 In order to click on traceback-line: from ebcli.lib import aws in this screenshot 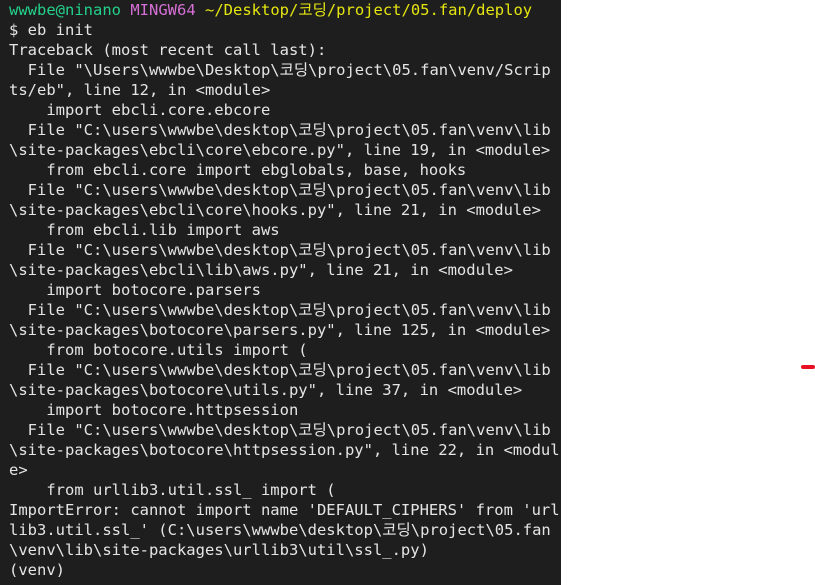, I will do `click(144, 230)`.